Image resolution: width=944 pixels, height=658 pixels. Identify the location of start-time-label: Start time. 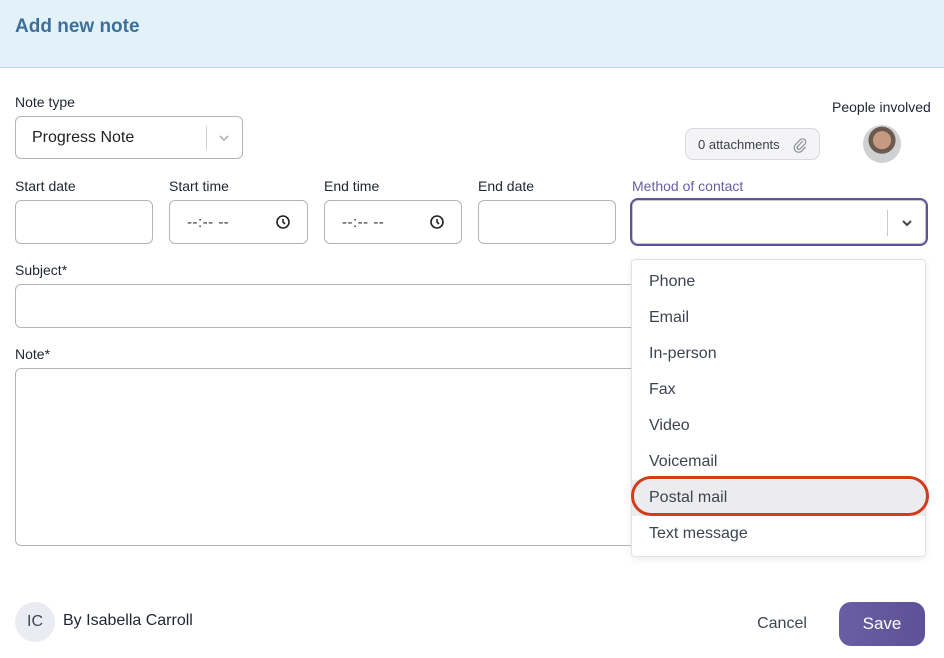
(199, 186).